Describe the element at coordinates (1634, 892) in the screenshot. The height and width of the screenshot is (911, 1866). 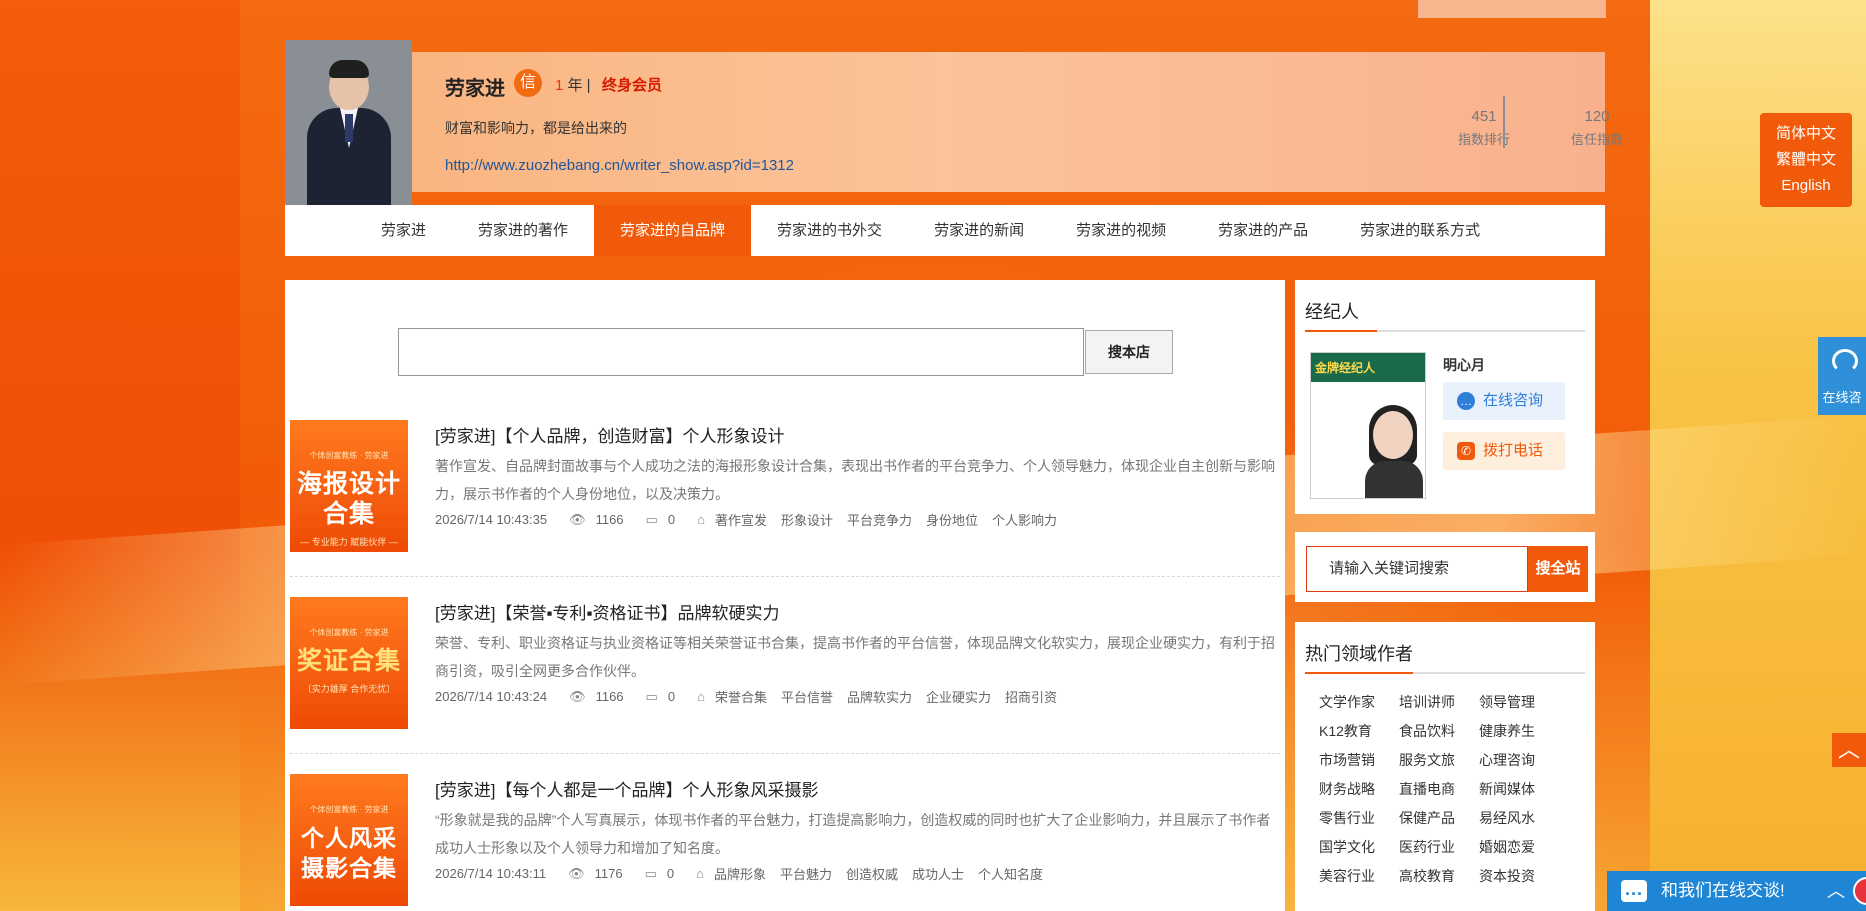
I see `chat-bubble-icon` at that location.